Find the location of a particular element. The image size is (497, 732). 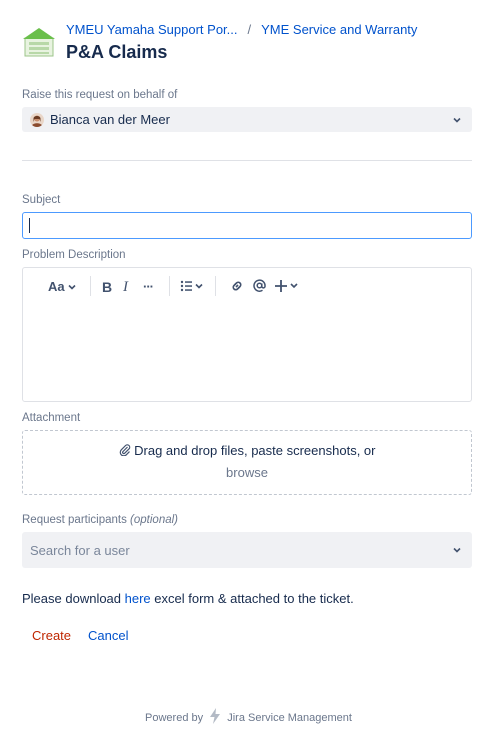

more-formatting-button: ··· is located at coordinates (148, 286).